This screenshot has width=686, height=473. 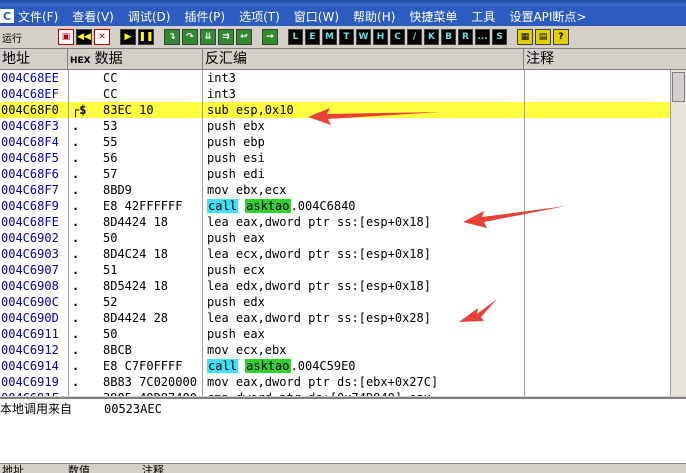 I want to click on code-row: 004C68F9. E8 42FFFFFF call asktao.004C6840, so click(x=343, y=206).